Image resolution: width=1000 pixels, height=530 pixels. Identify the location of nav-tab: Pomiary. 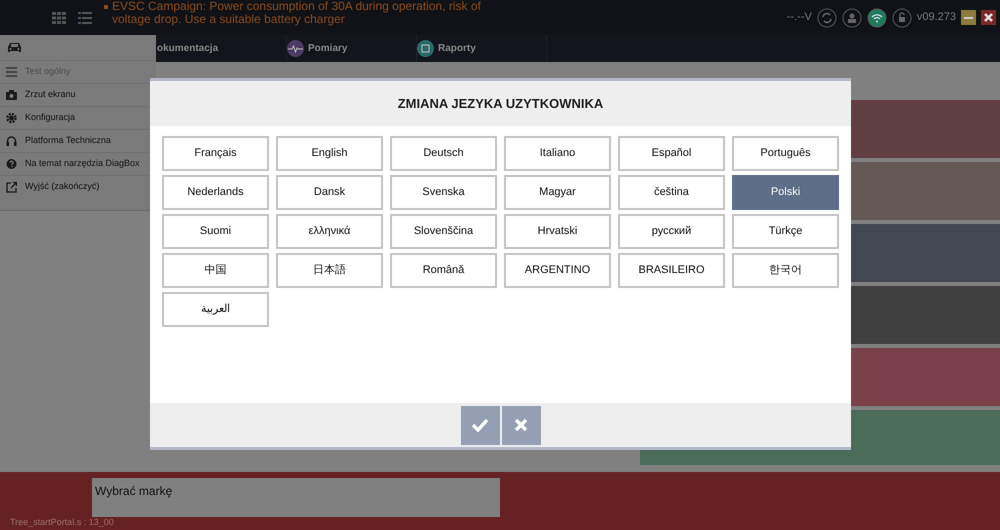
(352, 48).